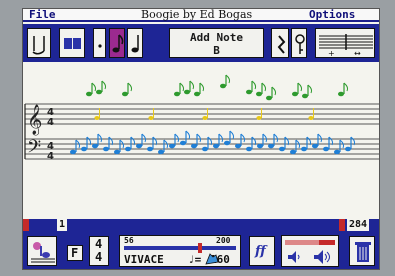  I want to click on volume-icons, so click(309, 257).